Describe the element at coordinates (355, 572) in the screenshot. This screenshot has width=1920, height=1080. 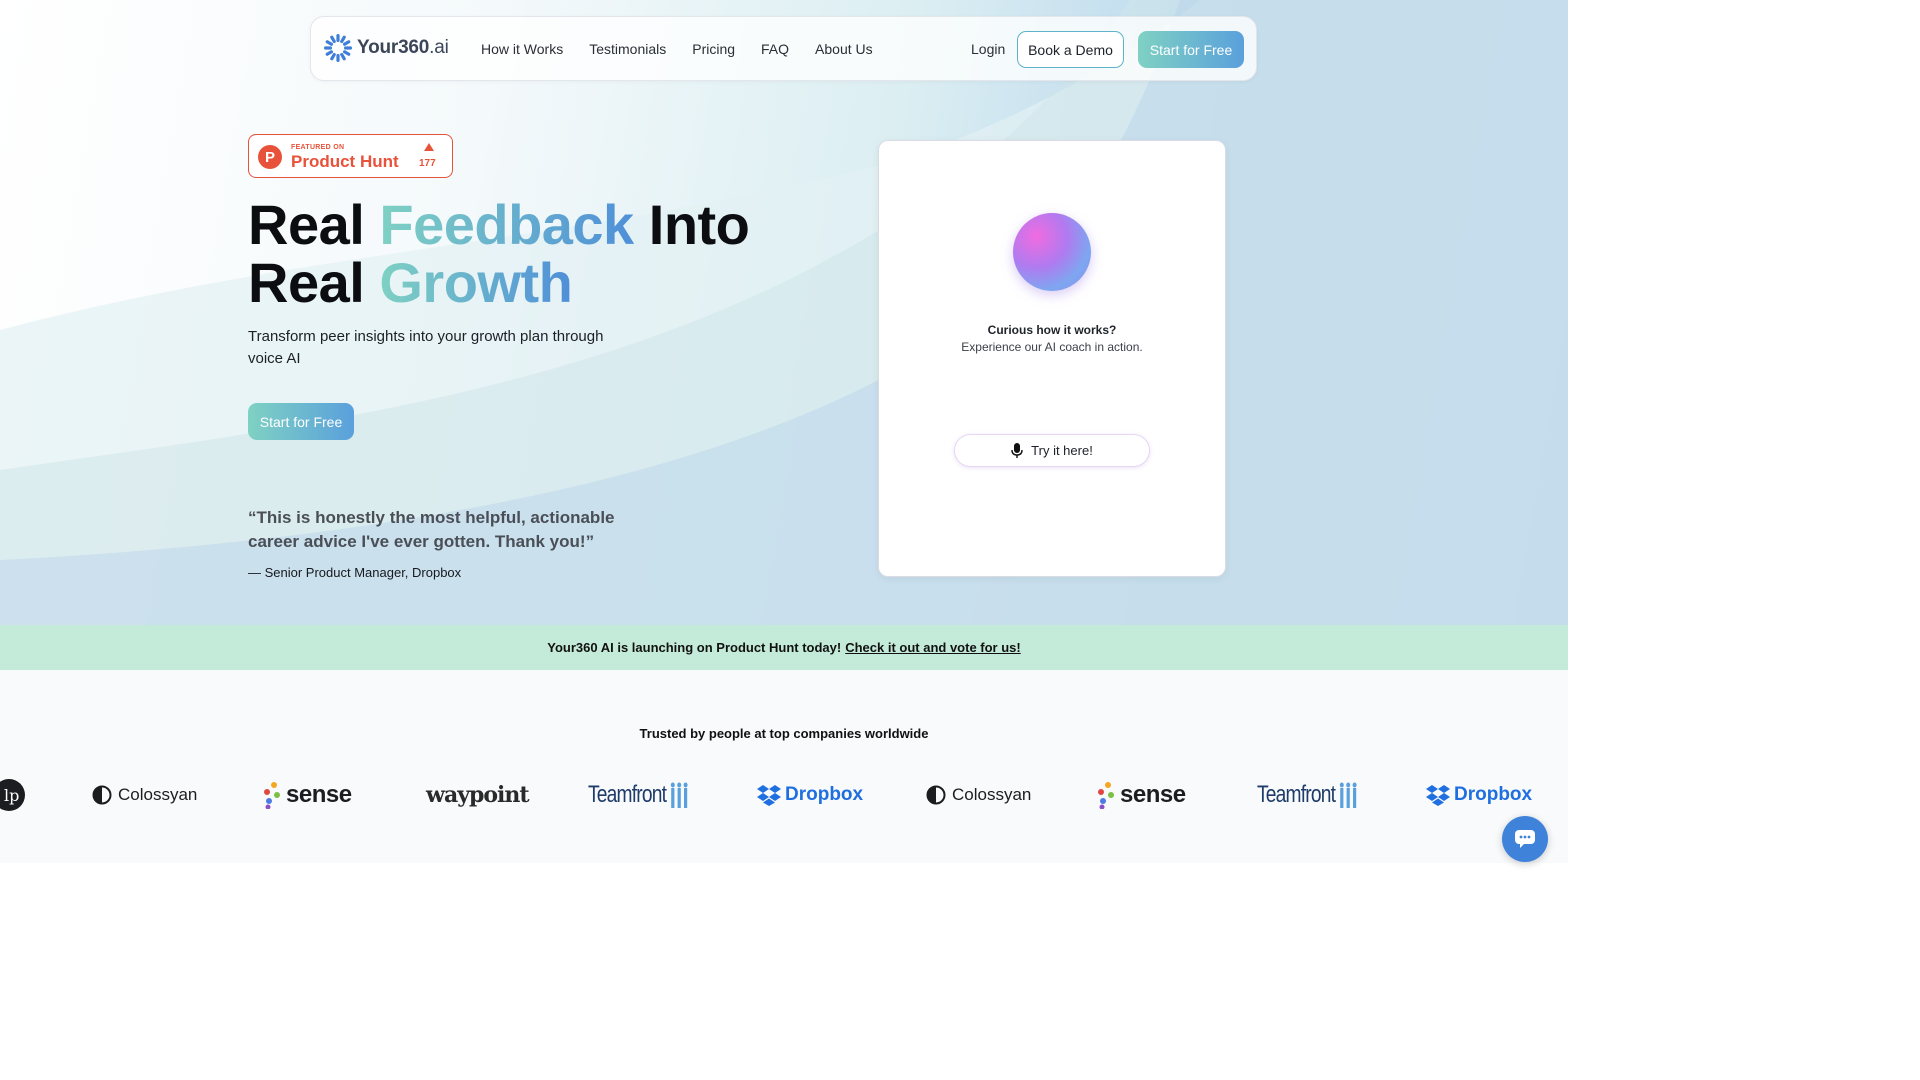
I see `testimonial-author: — Senior Product Manager, Dropbox` at that location.